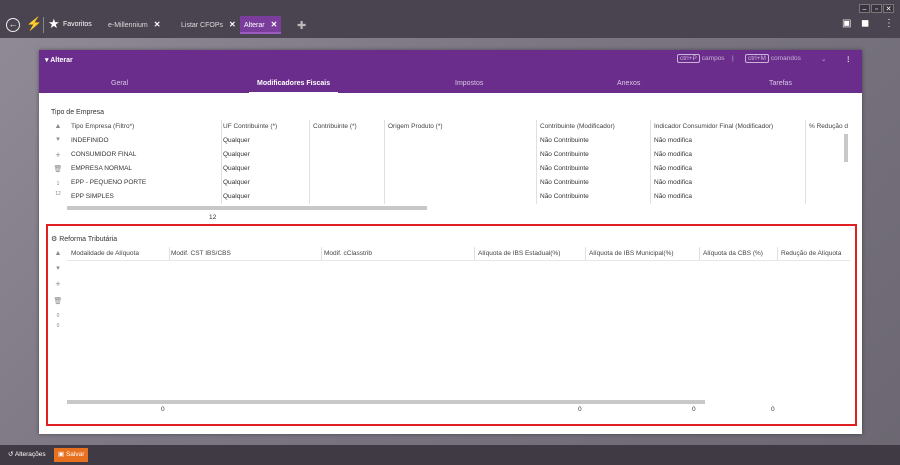 The height and width of the screenshot is (465, 900). Describe the element at coordinates (146, 126) in the screenshot. I see `column-header: Tipo Empresa (Filtro*)` at that location.